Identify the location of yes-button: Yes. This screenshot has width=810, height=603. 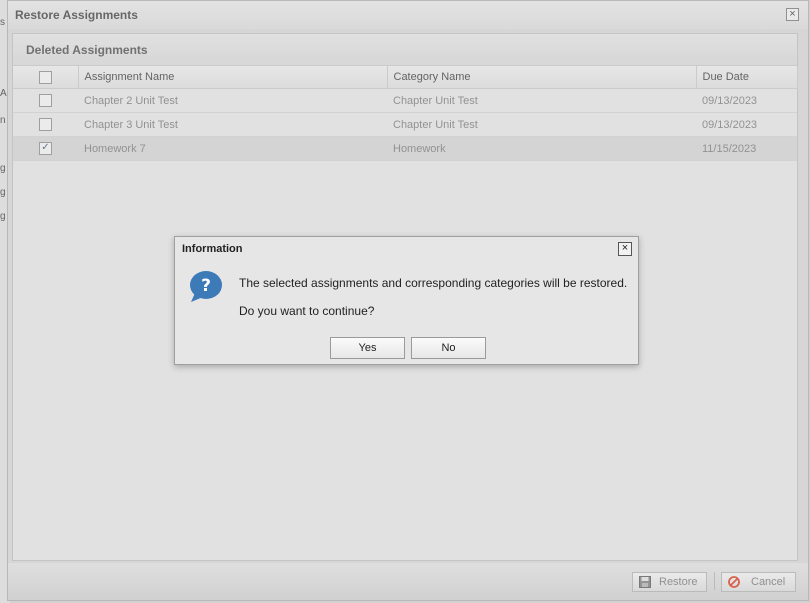
(367, 348).